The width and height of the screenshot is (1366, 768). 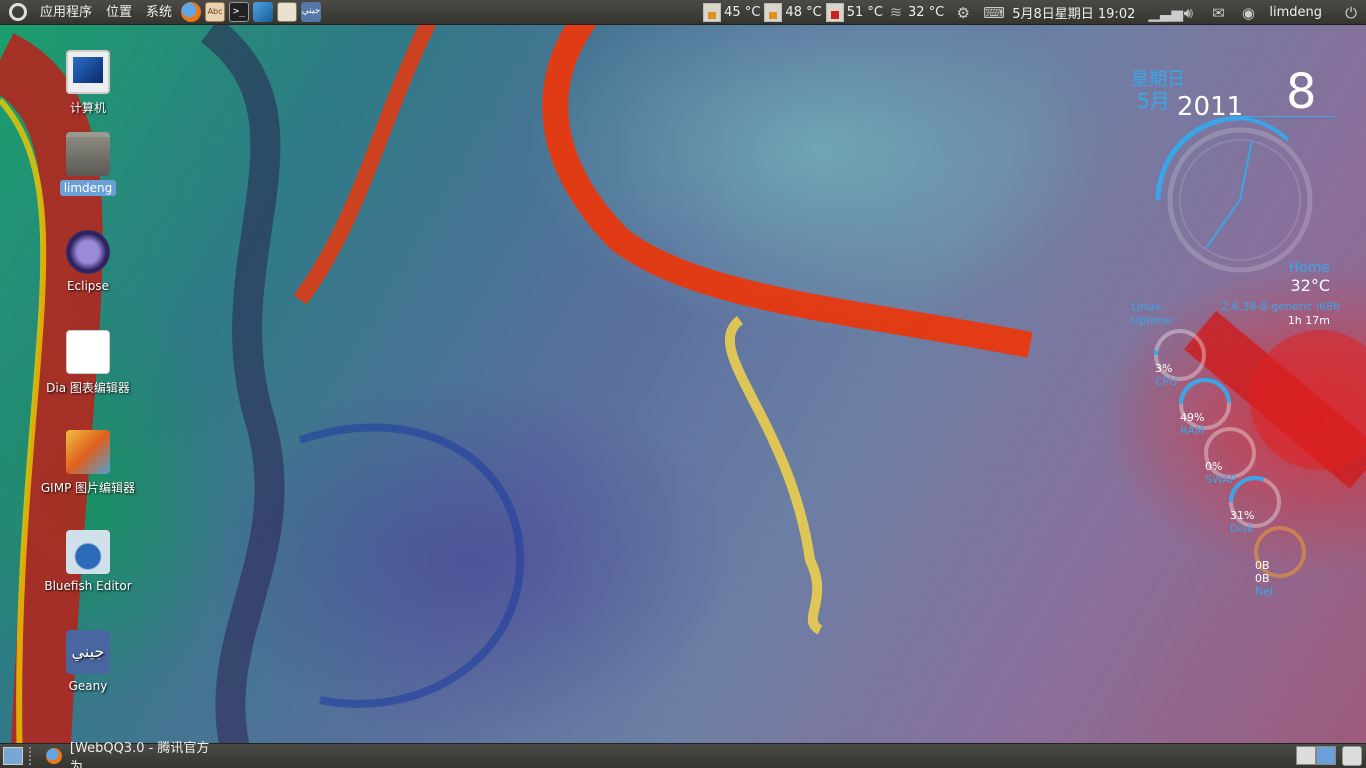 What do you see at coordinates (1218, 13) in the screenshot?
I see `mail-icon: ✉︎` at bounding box center [1218, 13].